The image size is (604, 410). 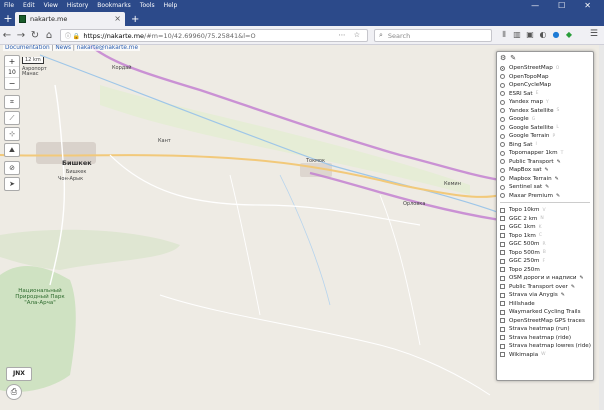 I want to click on layer-item: MapBox sat ✎, so click(x=545, y=170).